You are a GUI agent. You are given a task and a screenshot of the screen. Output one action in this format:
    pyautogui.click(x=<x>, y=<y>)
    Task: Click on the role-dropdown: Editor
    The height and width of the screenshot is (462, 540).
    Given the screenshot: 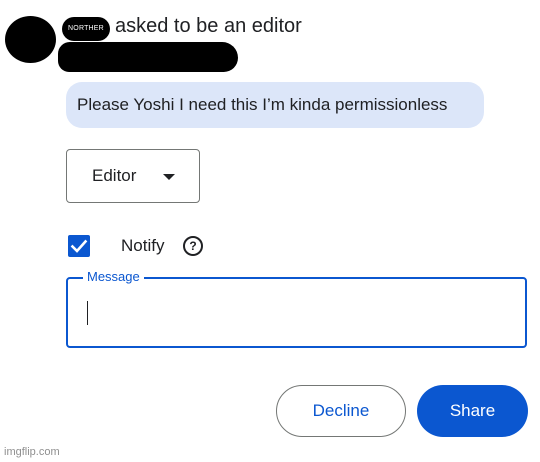 What is the action you would take?
    pyautogui.click(x=133, y=176)
    